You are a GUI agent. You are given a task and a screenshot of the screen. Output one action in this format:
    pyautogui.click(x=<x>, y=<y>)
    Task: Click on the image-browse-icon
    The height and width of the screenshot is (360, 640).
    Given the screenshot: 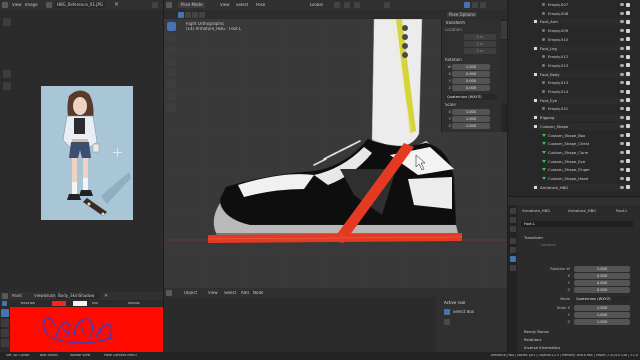 What is the action you would take?
    pyautogui.click(x=49, y=5)
    